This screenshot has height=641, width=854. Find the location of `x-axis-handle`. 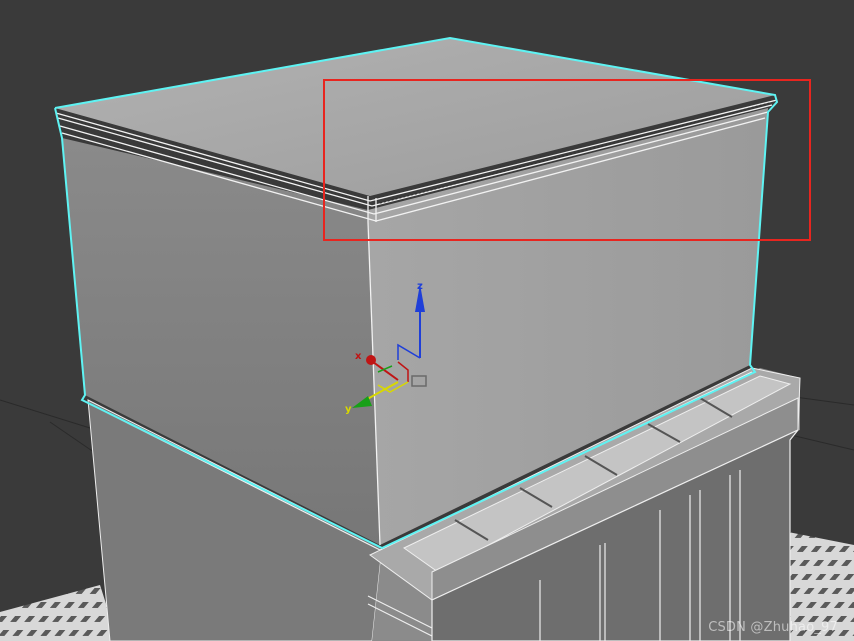

x-axis-handle is located at coordinates (371, 360).